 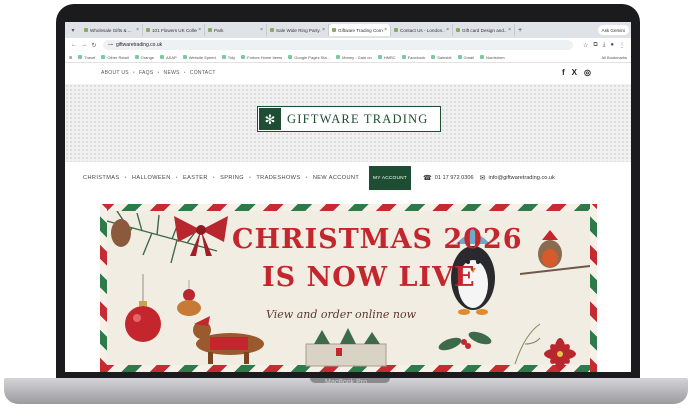 What do you see at coordinates (228, 340) in the screenshot?
I see `dachshund-icon` at bounding box center [228, 340].